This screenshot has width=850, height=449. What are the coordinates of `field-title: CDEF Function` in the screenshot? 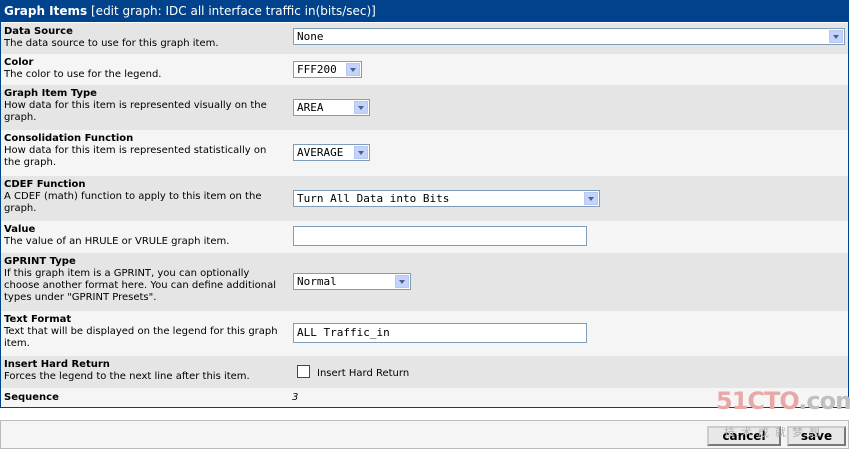 It's located at (45, 184).